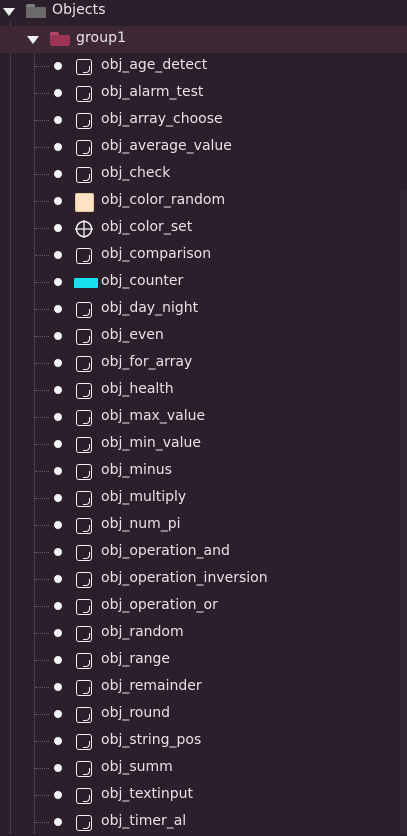 This screenshot has height=836, width=407. Describe the element at coordinates (147, 362) in the screenshot. I see `tree-item-label: obj_for_array` at that location.